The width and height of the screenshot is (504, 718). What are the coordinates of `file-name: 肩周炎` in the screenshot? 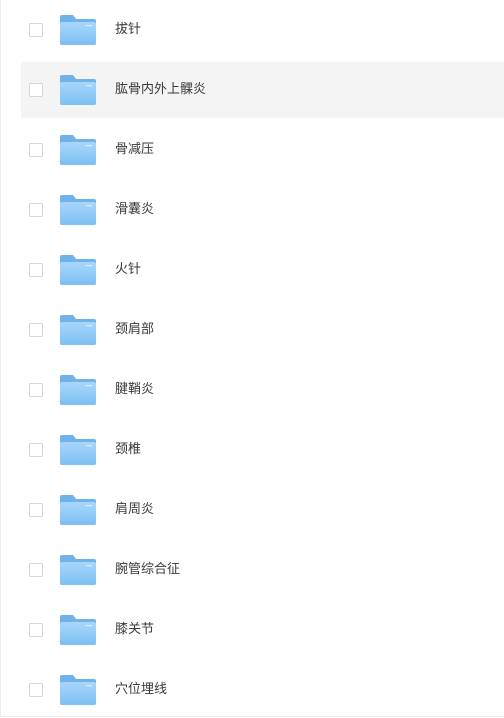 It's located at (134, 510).